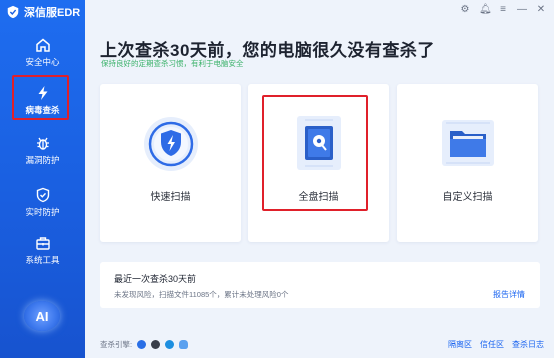 The image size is (554, 358). What do you see at coordinates (42, 45) in the screenshot?
I see `home-icon` at bounding box center [42, 45].